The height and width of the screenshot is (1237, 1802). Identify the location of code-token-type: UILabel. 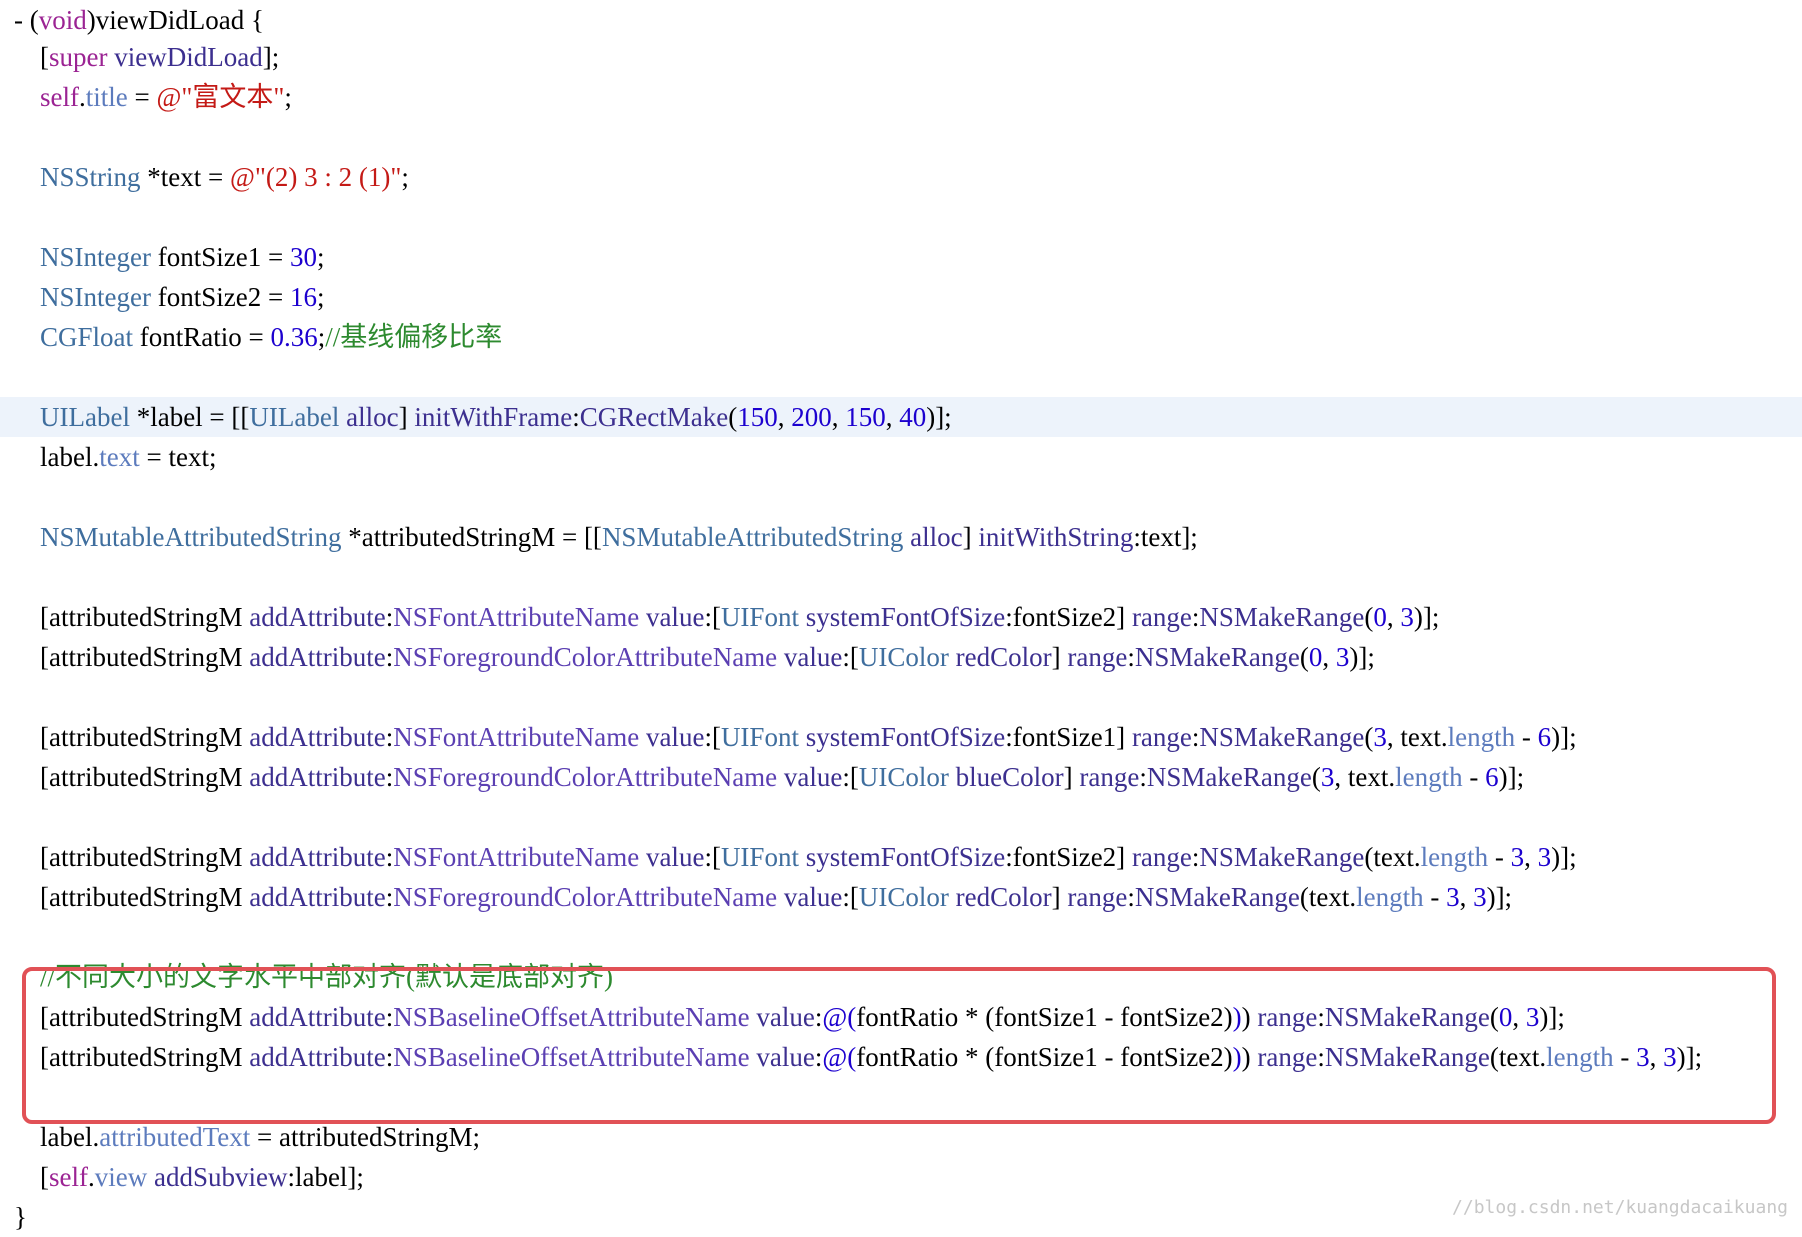
(294, 417).